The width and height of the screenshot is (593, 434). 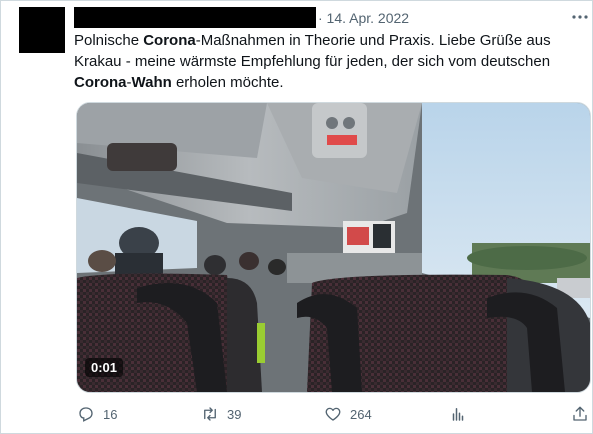 What do you see at coordinates (297, 414) in the screenshot?
I see `action-bar: 16 39 264` at bounding box center [297, 414].